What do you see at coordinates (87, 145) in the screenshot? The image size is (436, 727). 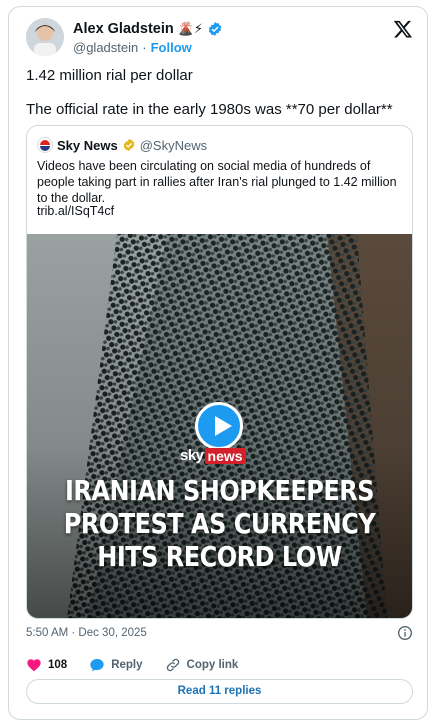 I see `quoted-name: Sky News` at bounding box center [87, 145].